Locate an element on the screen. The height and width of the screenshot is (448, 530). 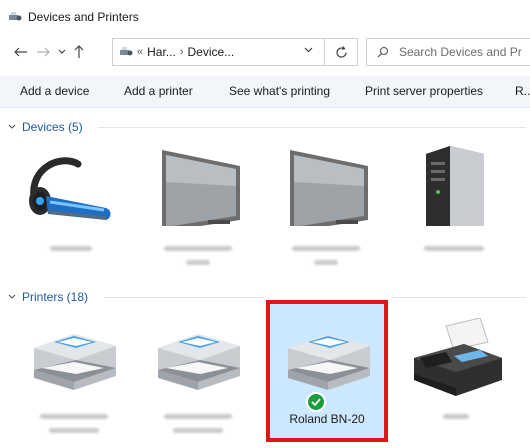
see-whats-printing-button: See what's printing is located at coordinates (279, 91).